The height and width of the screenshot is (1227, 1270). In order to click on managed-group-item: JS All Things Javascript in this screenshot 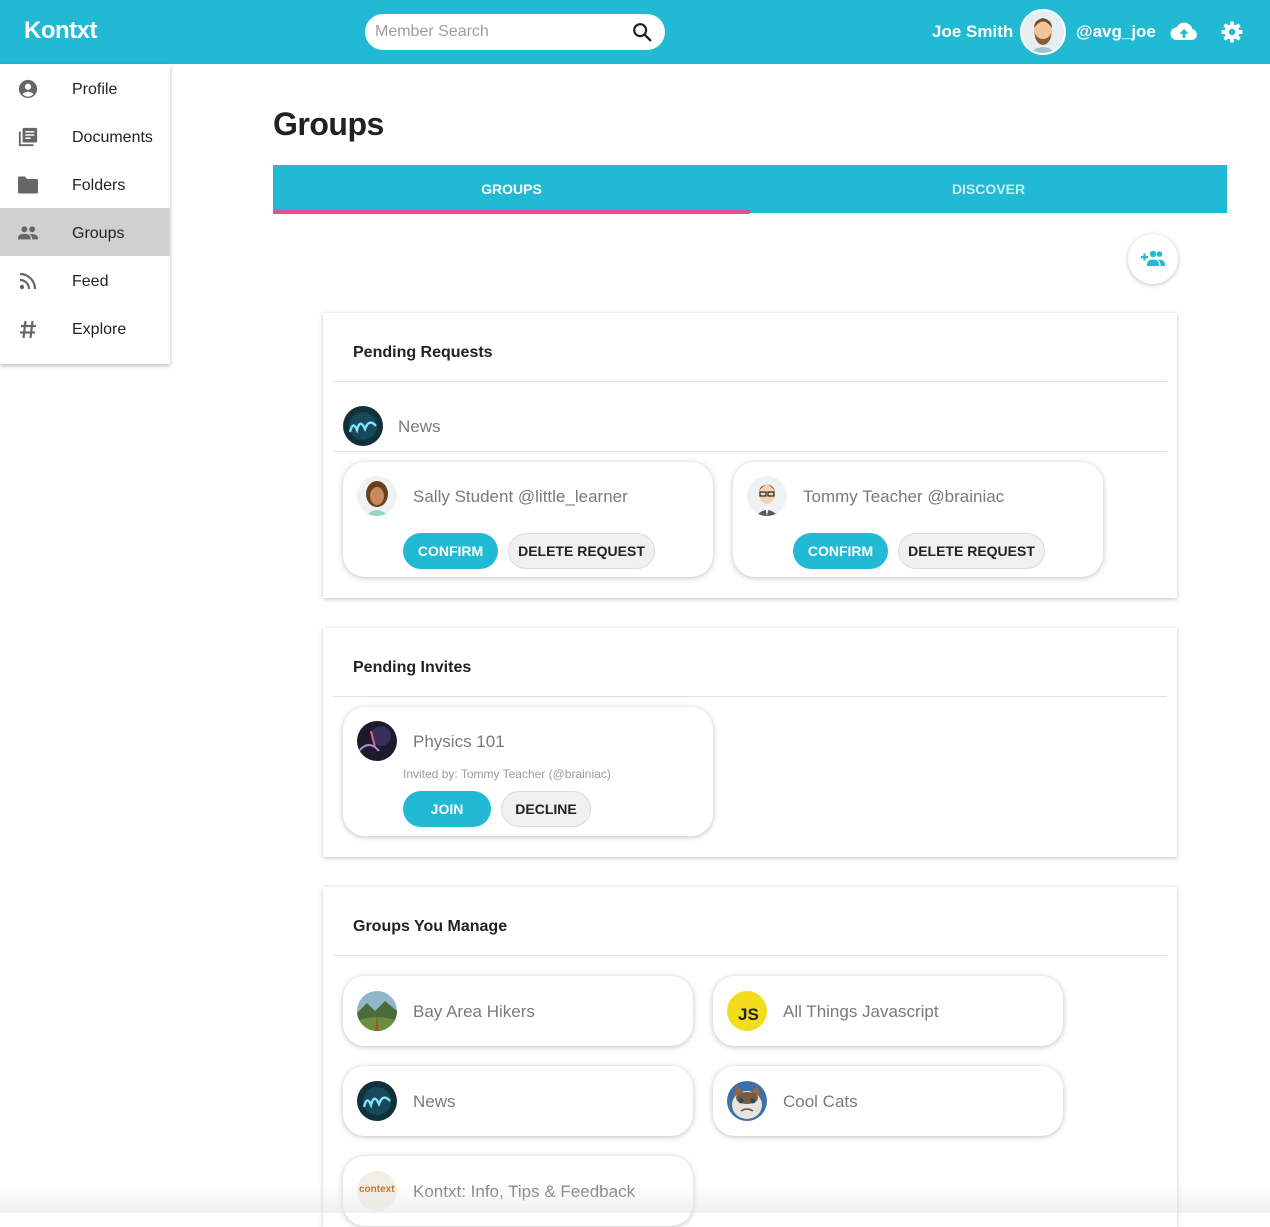, I will do `click(888, 1011)`.